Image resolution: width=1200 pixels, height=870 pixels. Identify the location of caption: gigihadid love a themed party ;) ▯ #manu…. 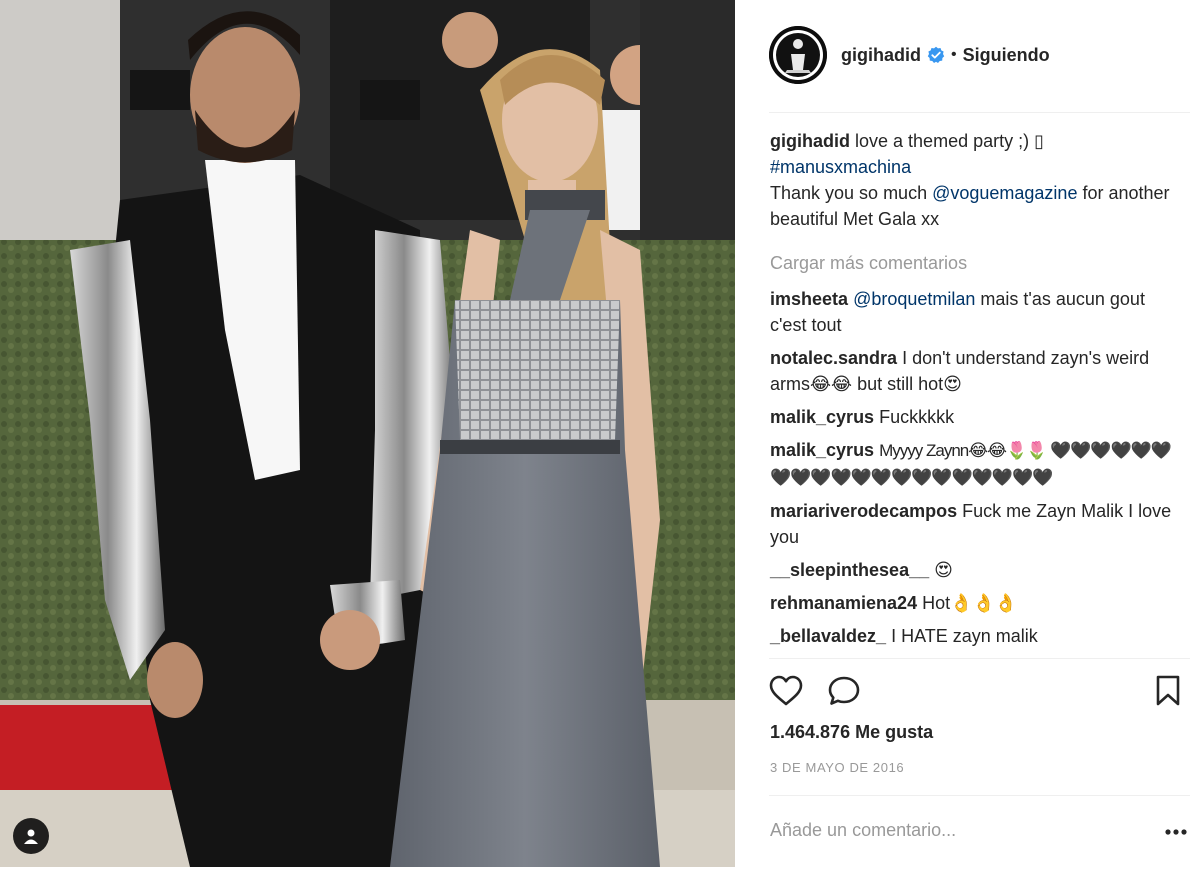
(977, 180).